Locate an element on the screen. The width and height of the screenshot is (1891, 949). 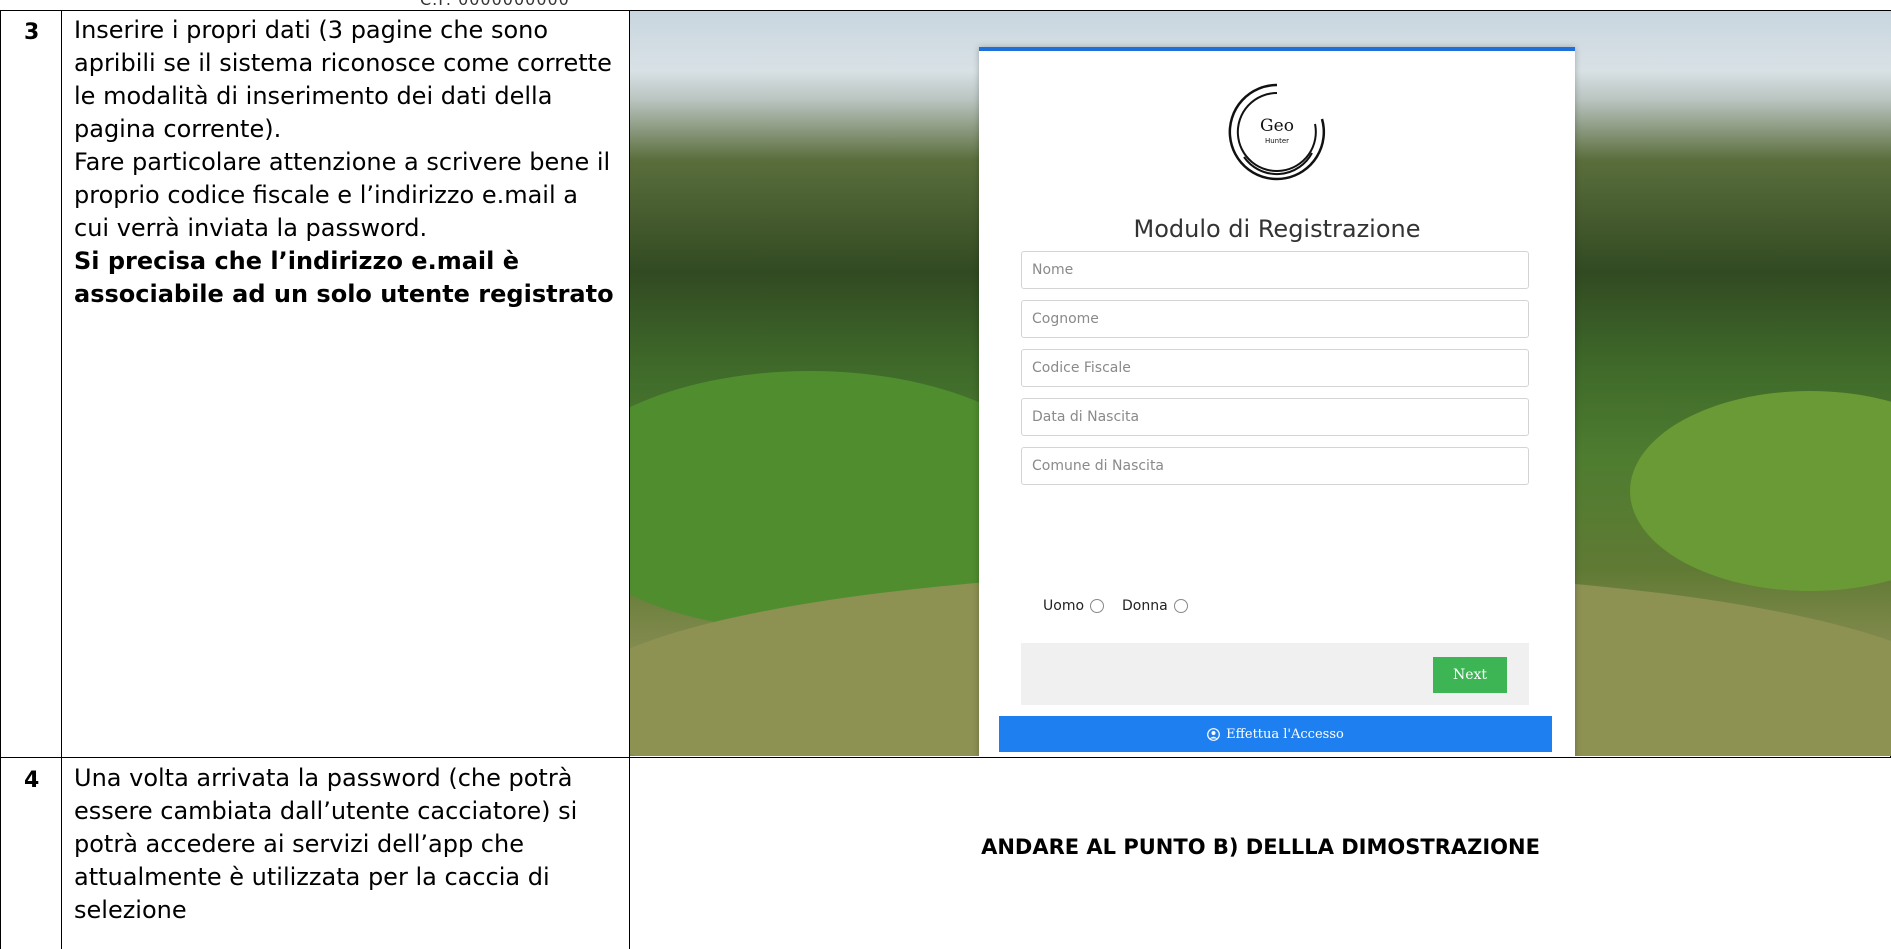
step-number: 4 is located at coordinates (32, 780).